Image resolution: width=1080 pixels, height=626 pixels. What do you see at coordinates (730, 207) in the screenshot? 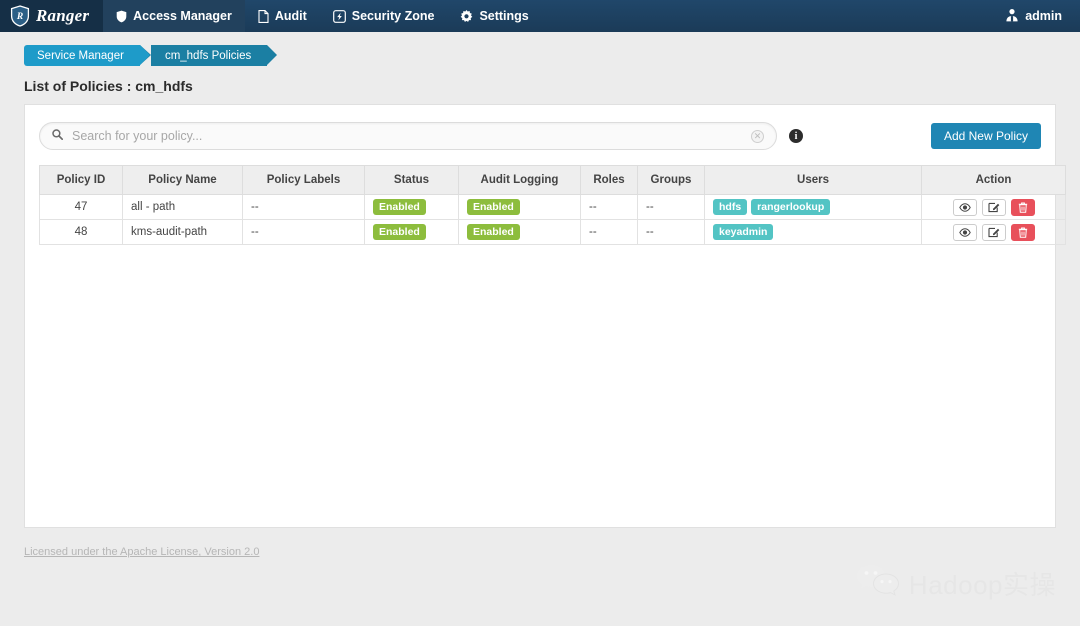
I see `user-tag: hdfs` at bounding box center [730, 207].